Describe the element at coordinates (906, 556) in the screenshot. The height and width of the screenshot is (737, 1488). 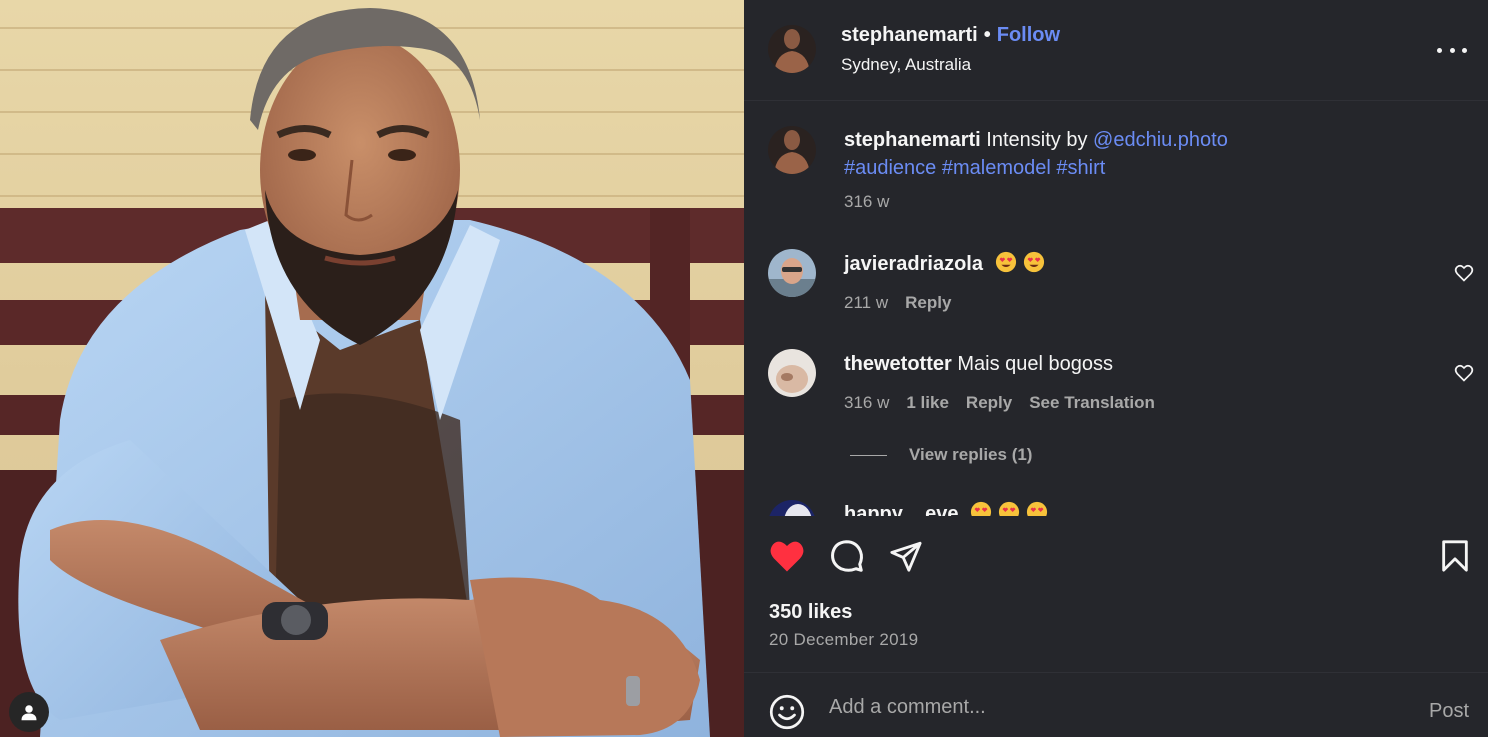
I see `paper-plane-icon` at that location.